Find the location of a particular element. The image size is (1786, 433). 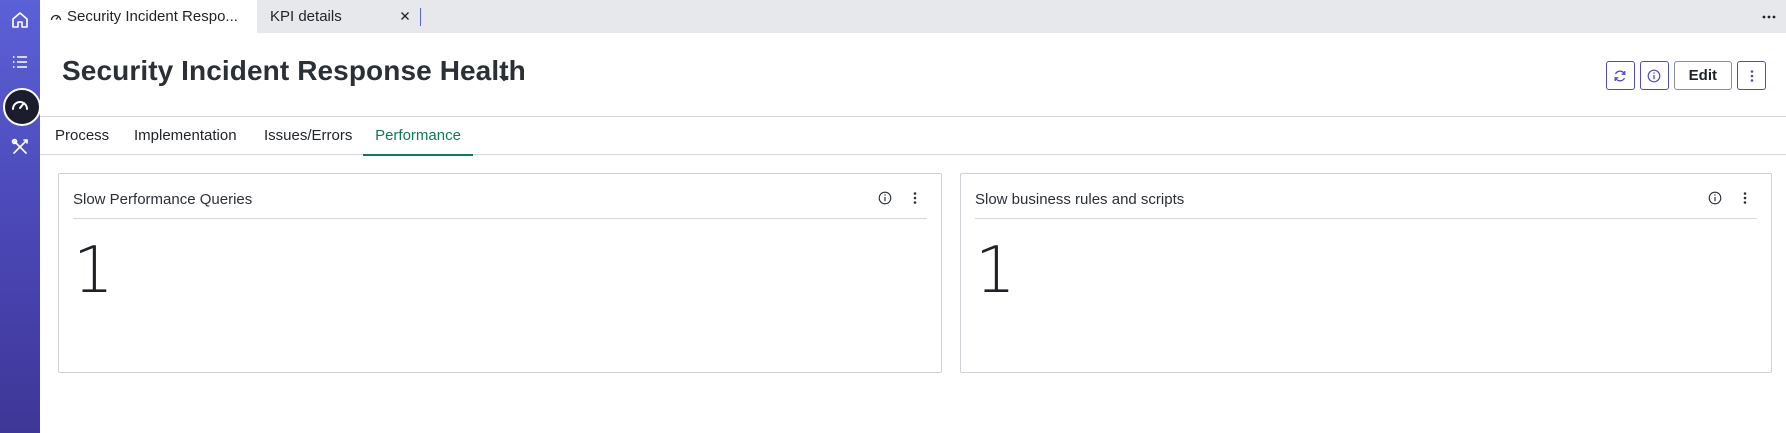

rail-list-button is located at coordinates (20, 62).